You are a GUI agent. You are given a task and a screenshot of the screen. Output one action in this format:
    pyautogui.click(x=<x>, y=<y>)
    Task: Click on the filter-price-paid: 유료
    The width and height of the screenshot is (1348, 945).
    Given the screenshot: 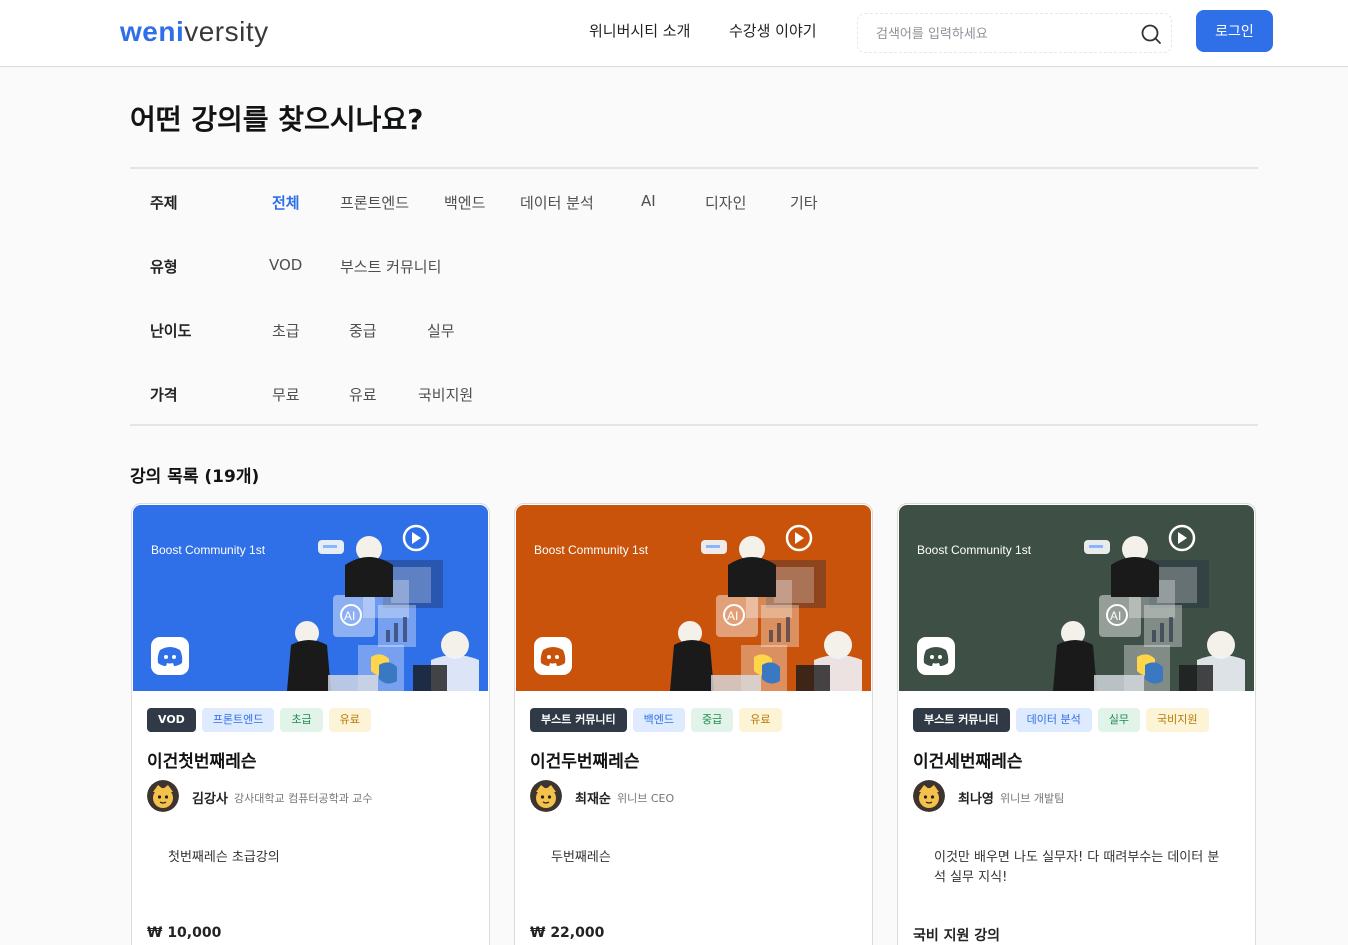 What is the action you would take?
    pyautogui.click(x=363, y=394)
    